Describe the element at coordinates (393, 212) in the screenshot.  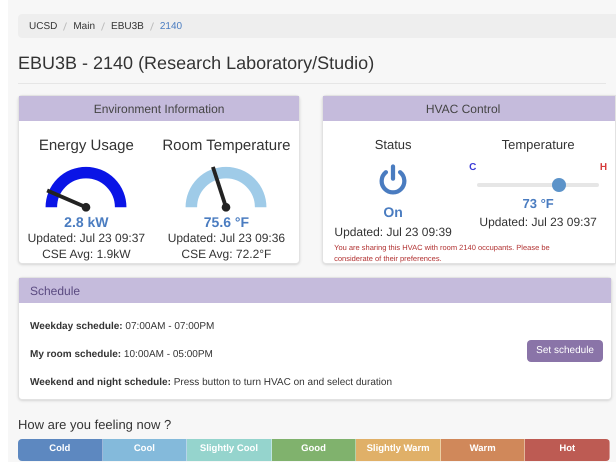
I see `status-value: On` at that location.